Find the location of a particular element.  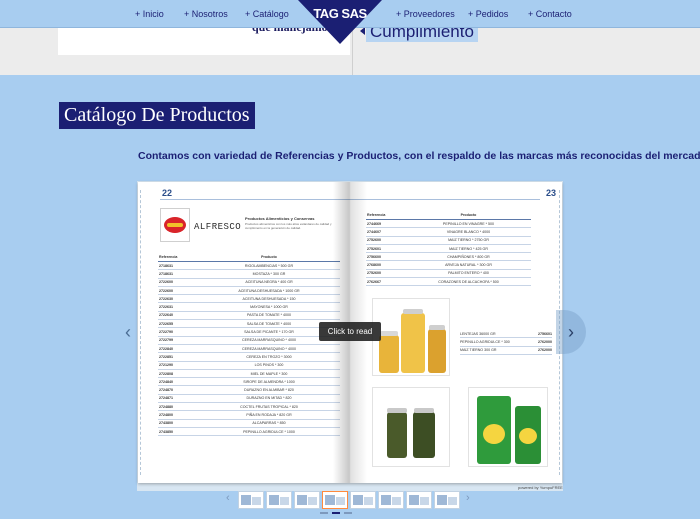

cell-product: LENTEJAS 36000 GR is located at coordinates (478, 333).